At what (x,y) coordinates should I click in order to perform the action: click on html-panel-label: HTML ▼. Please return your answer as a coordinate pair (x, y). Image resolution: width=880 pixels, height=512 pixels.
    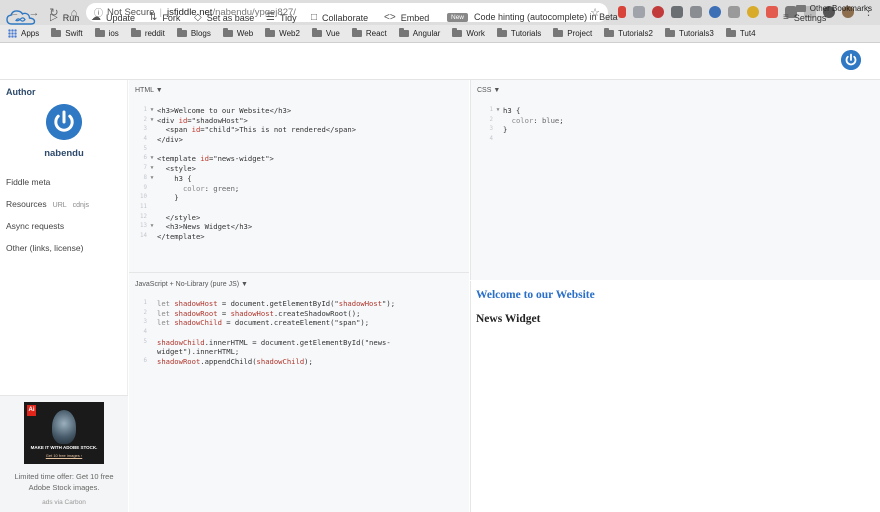
    Looking at the image, I should click on (149, 90).